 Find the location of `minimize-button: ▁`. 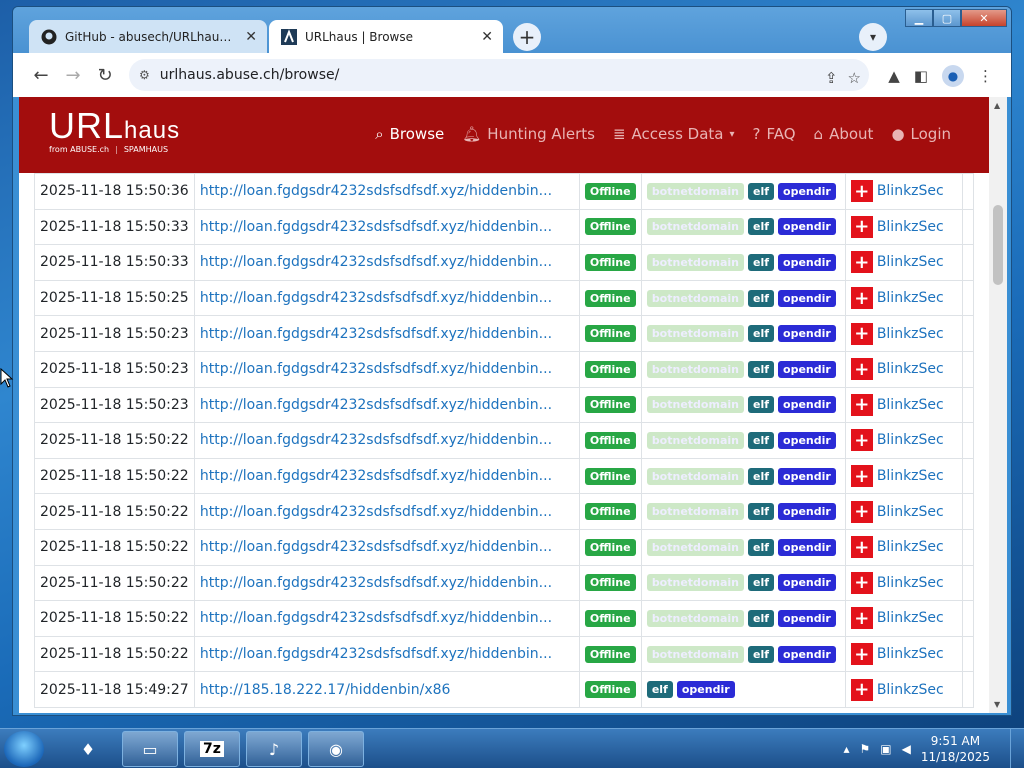

minimize-button: ▁ is located at coordinates (919, 18).